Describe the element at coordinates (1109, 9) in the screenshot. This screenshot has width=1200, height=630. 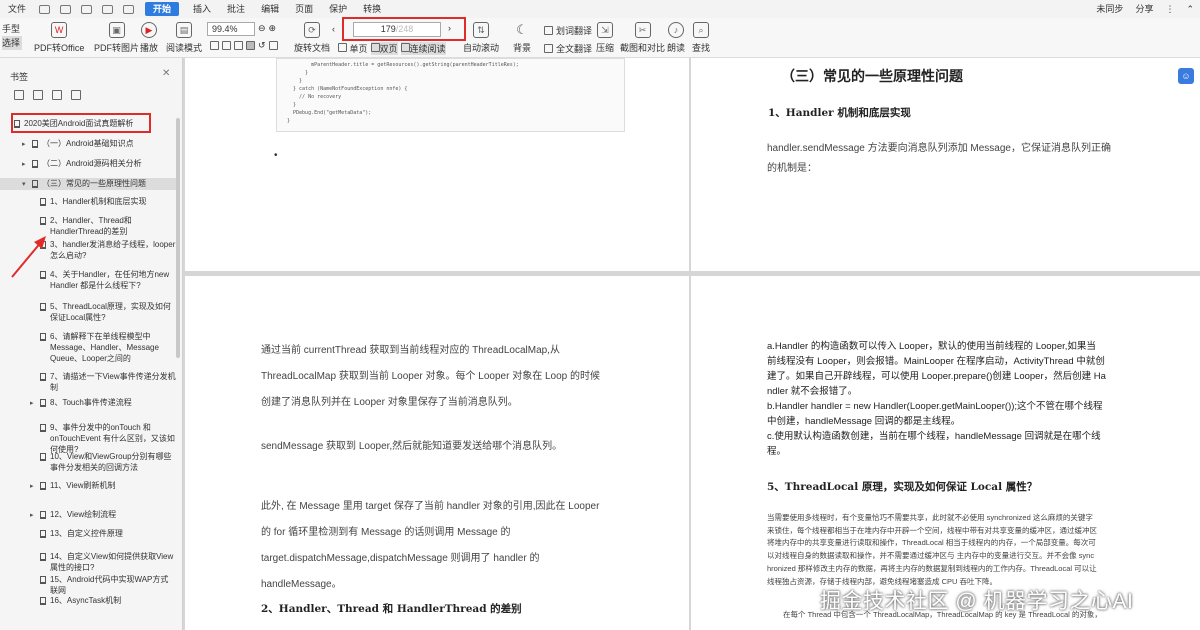
I see `sync-status: 未同步` at that location.